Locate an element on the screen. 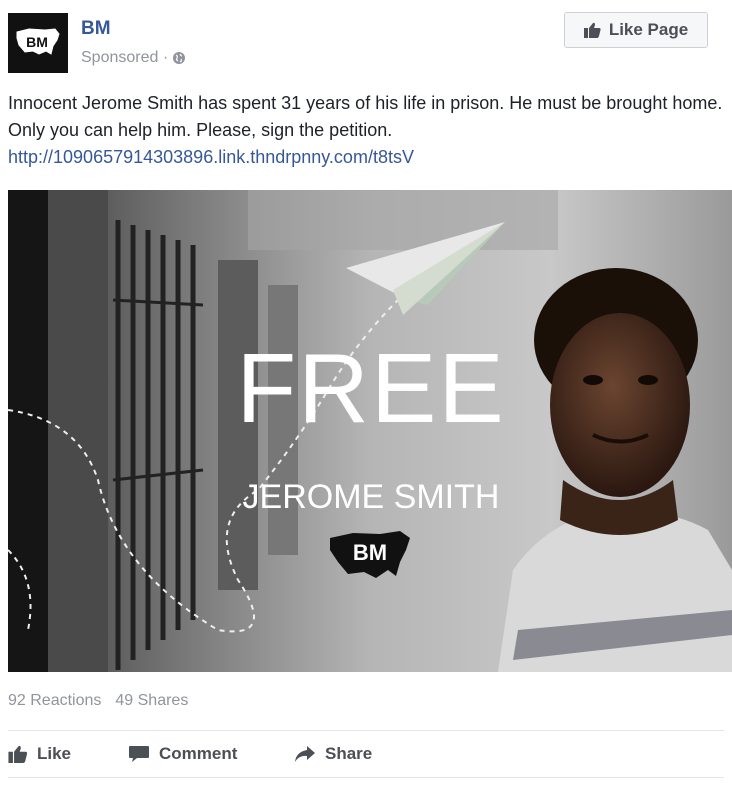 This screenshot has height=788, width=732. post-actions: Like Comment Share is located at coordinates (366, 754).